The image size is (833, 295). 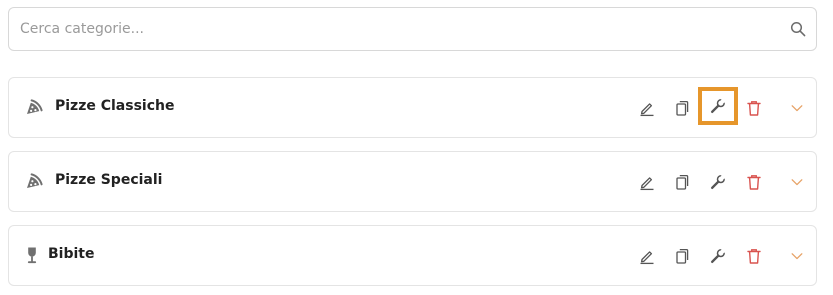 What do you see at coordinates (798, 29) in the screenshot?
I see `search-icon` at bounding box center [798, 29].